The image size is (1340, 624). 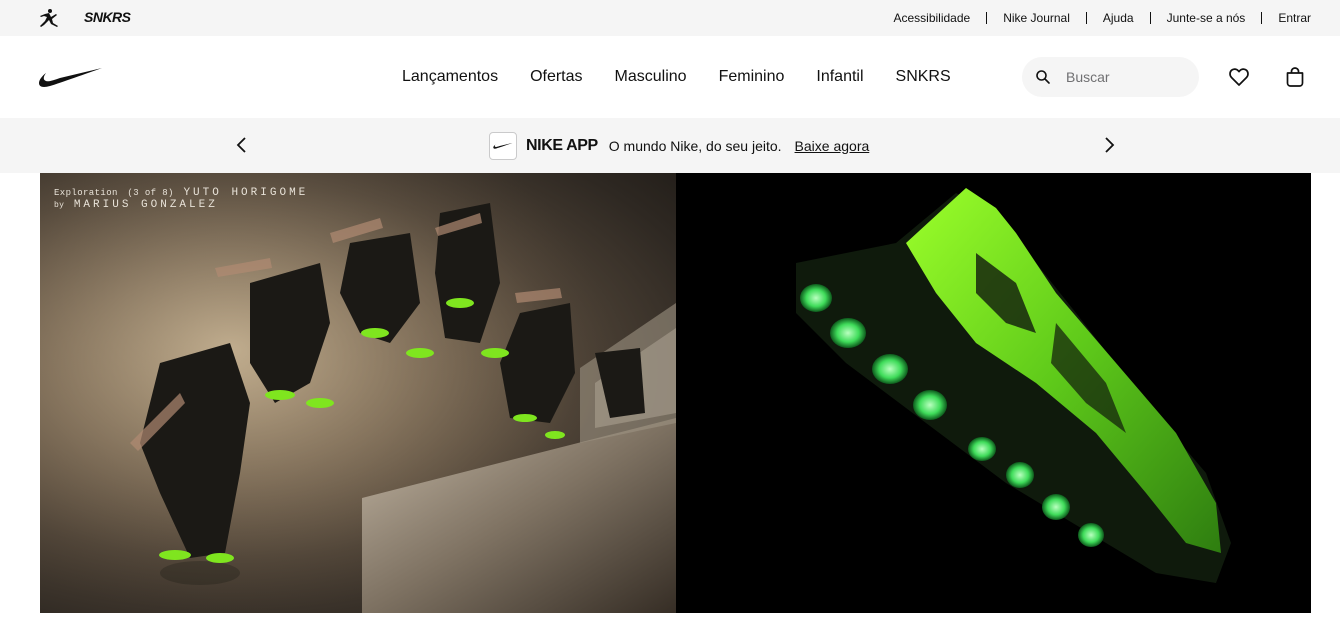 I want to click on nav-item-offers: Ofertas, so click(x=556, y=77).